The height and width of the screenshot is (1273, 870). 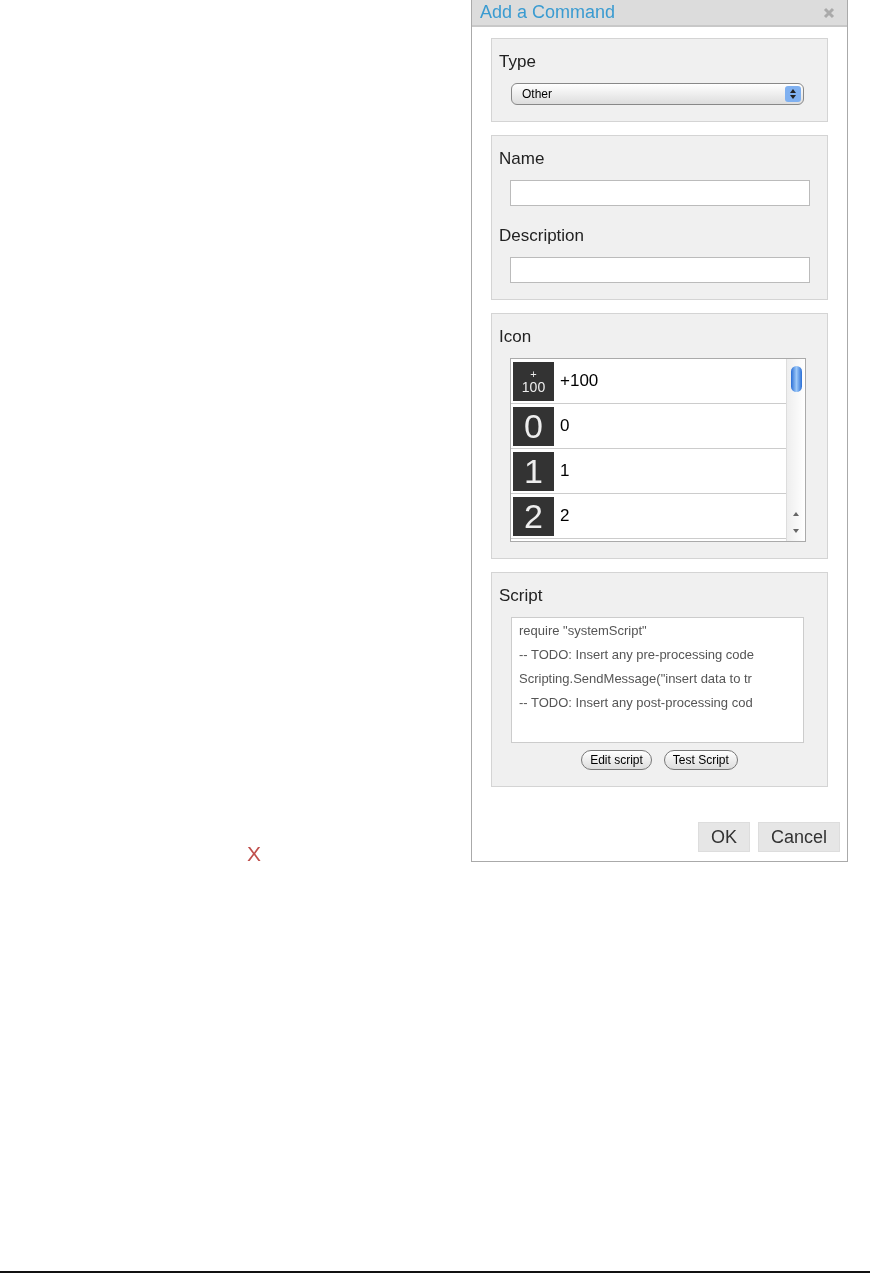 What do you see at coordinates (616, 760) in the screenshot?
I see `script-button: Edit script` at bounding box center [616, 760].